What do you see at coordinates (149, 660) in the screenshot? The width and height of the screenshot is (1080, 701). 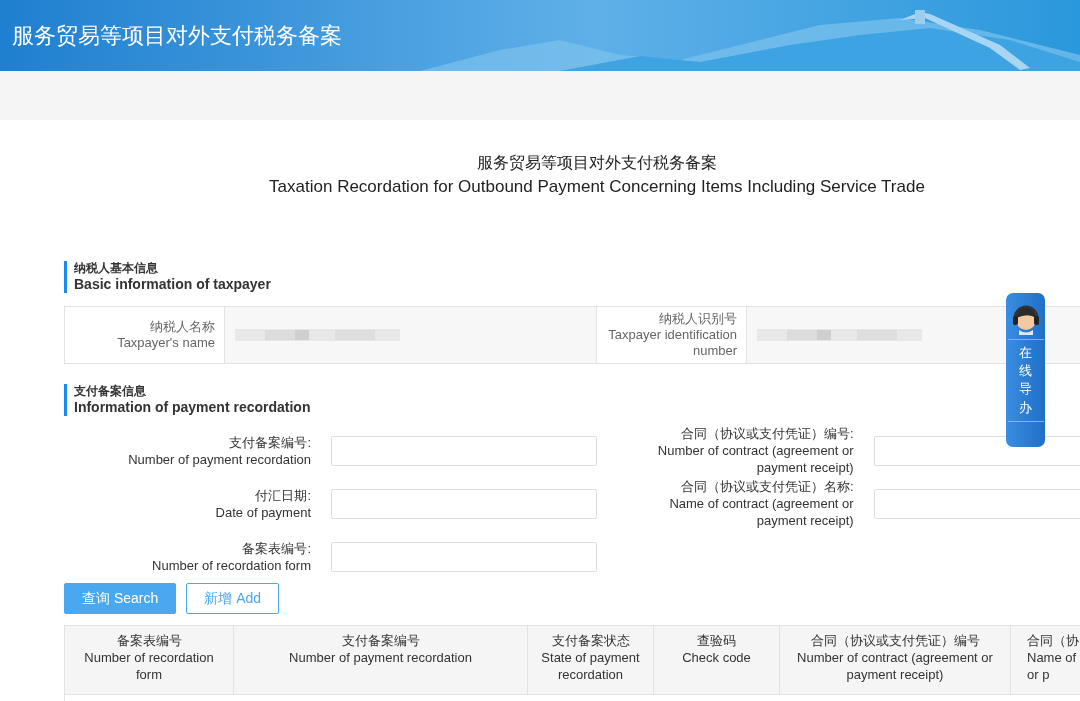 I see `column-header: 备案表编号 Number of recordation form` at bounding box center [149, 660].